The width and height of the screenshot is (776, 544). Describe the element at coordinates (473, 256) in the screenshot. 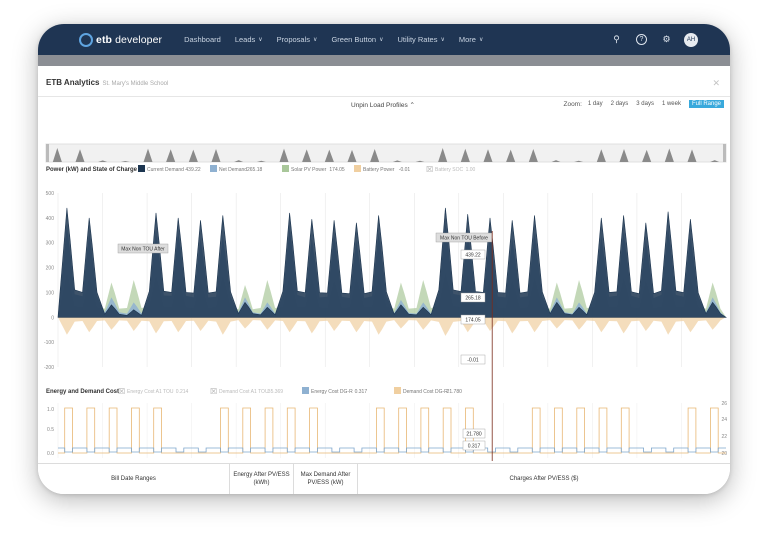

I see `tooltip-value: 439.22` at that location.